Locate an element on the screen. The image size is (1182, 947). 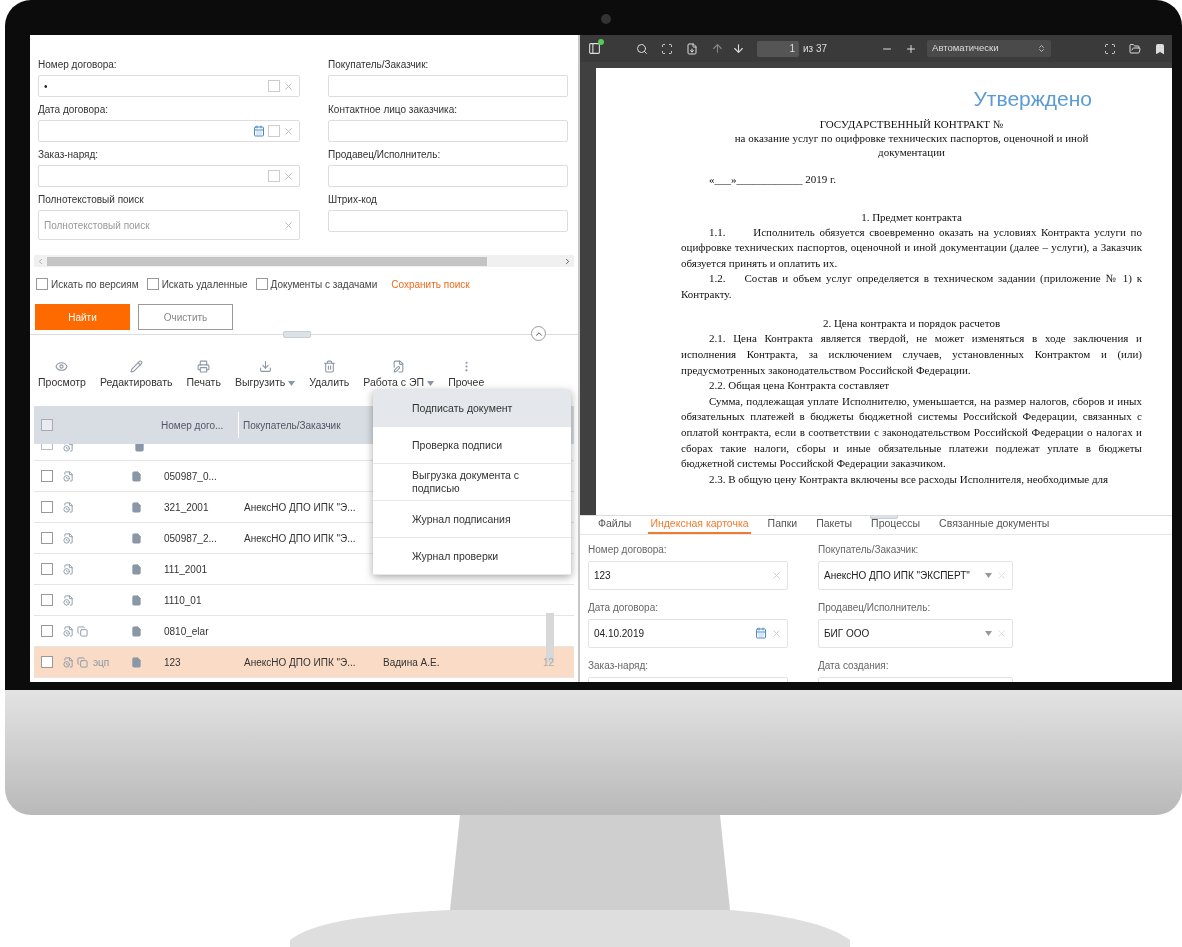
menu-item: Журнал подписания is located at coordinates (472, 519).